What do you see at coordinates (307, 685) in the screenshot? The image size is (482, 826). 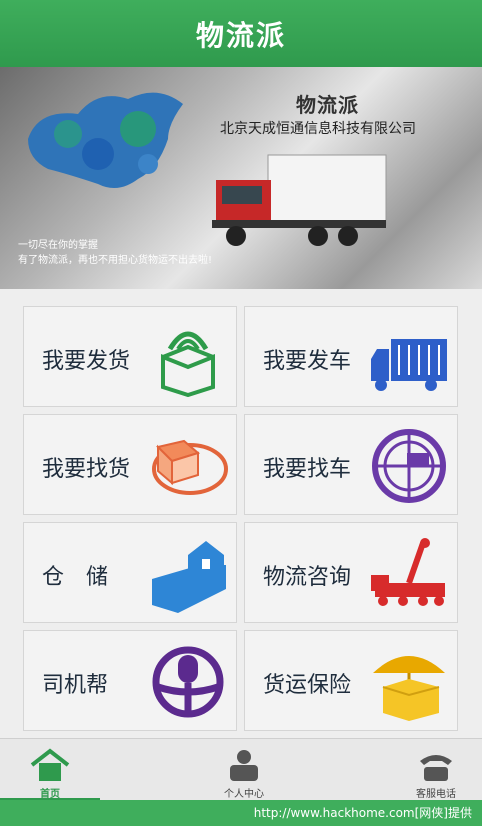 I see `tile-label: 货运保险` at bounding box center [307, 685].